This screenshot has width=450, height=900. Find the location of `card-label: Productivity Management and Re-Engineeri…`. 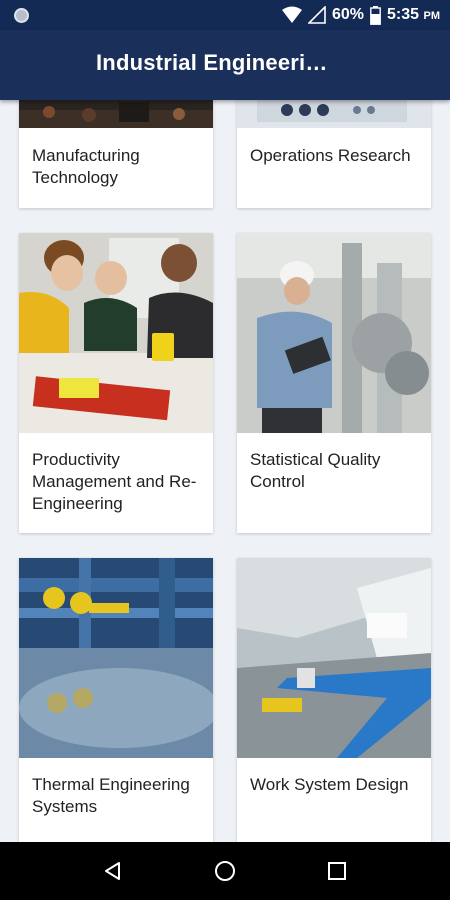

card-label: Productivity Management and Re-Engineeri… is located at coordinates (114, 481).